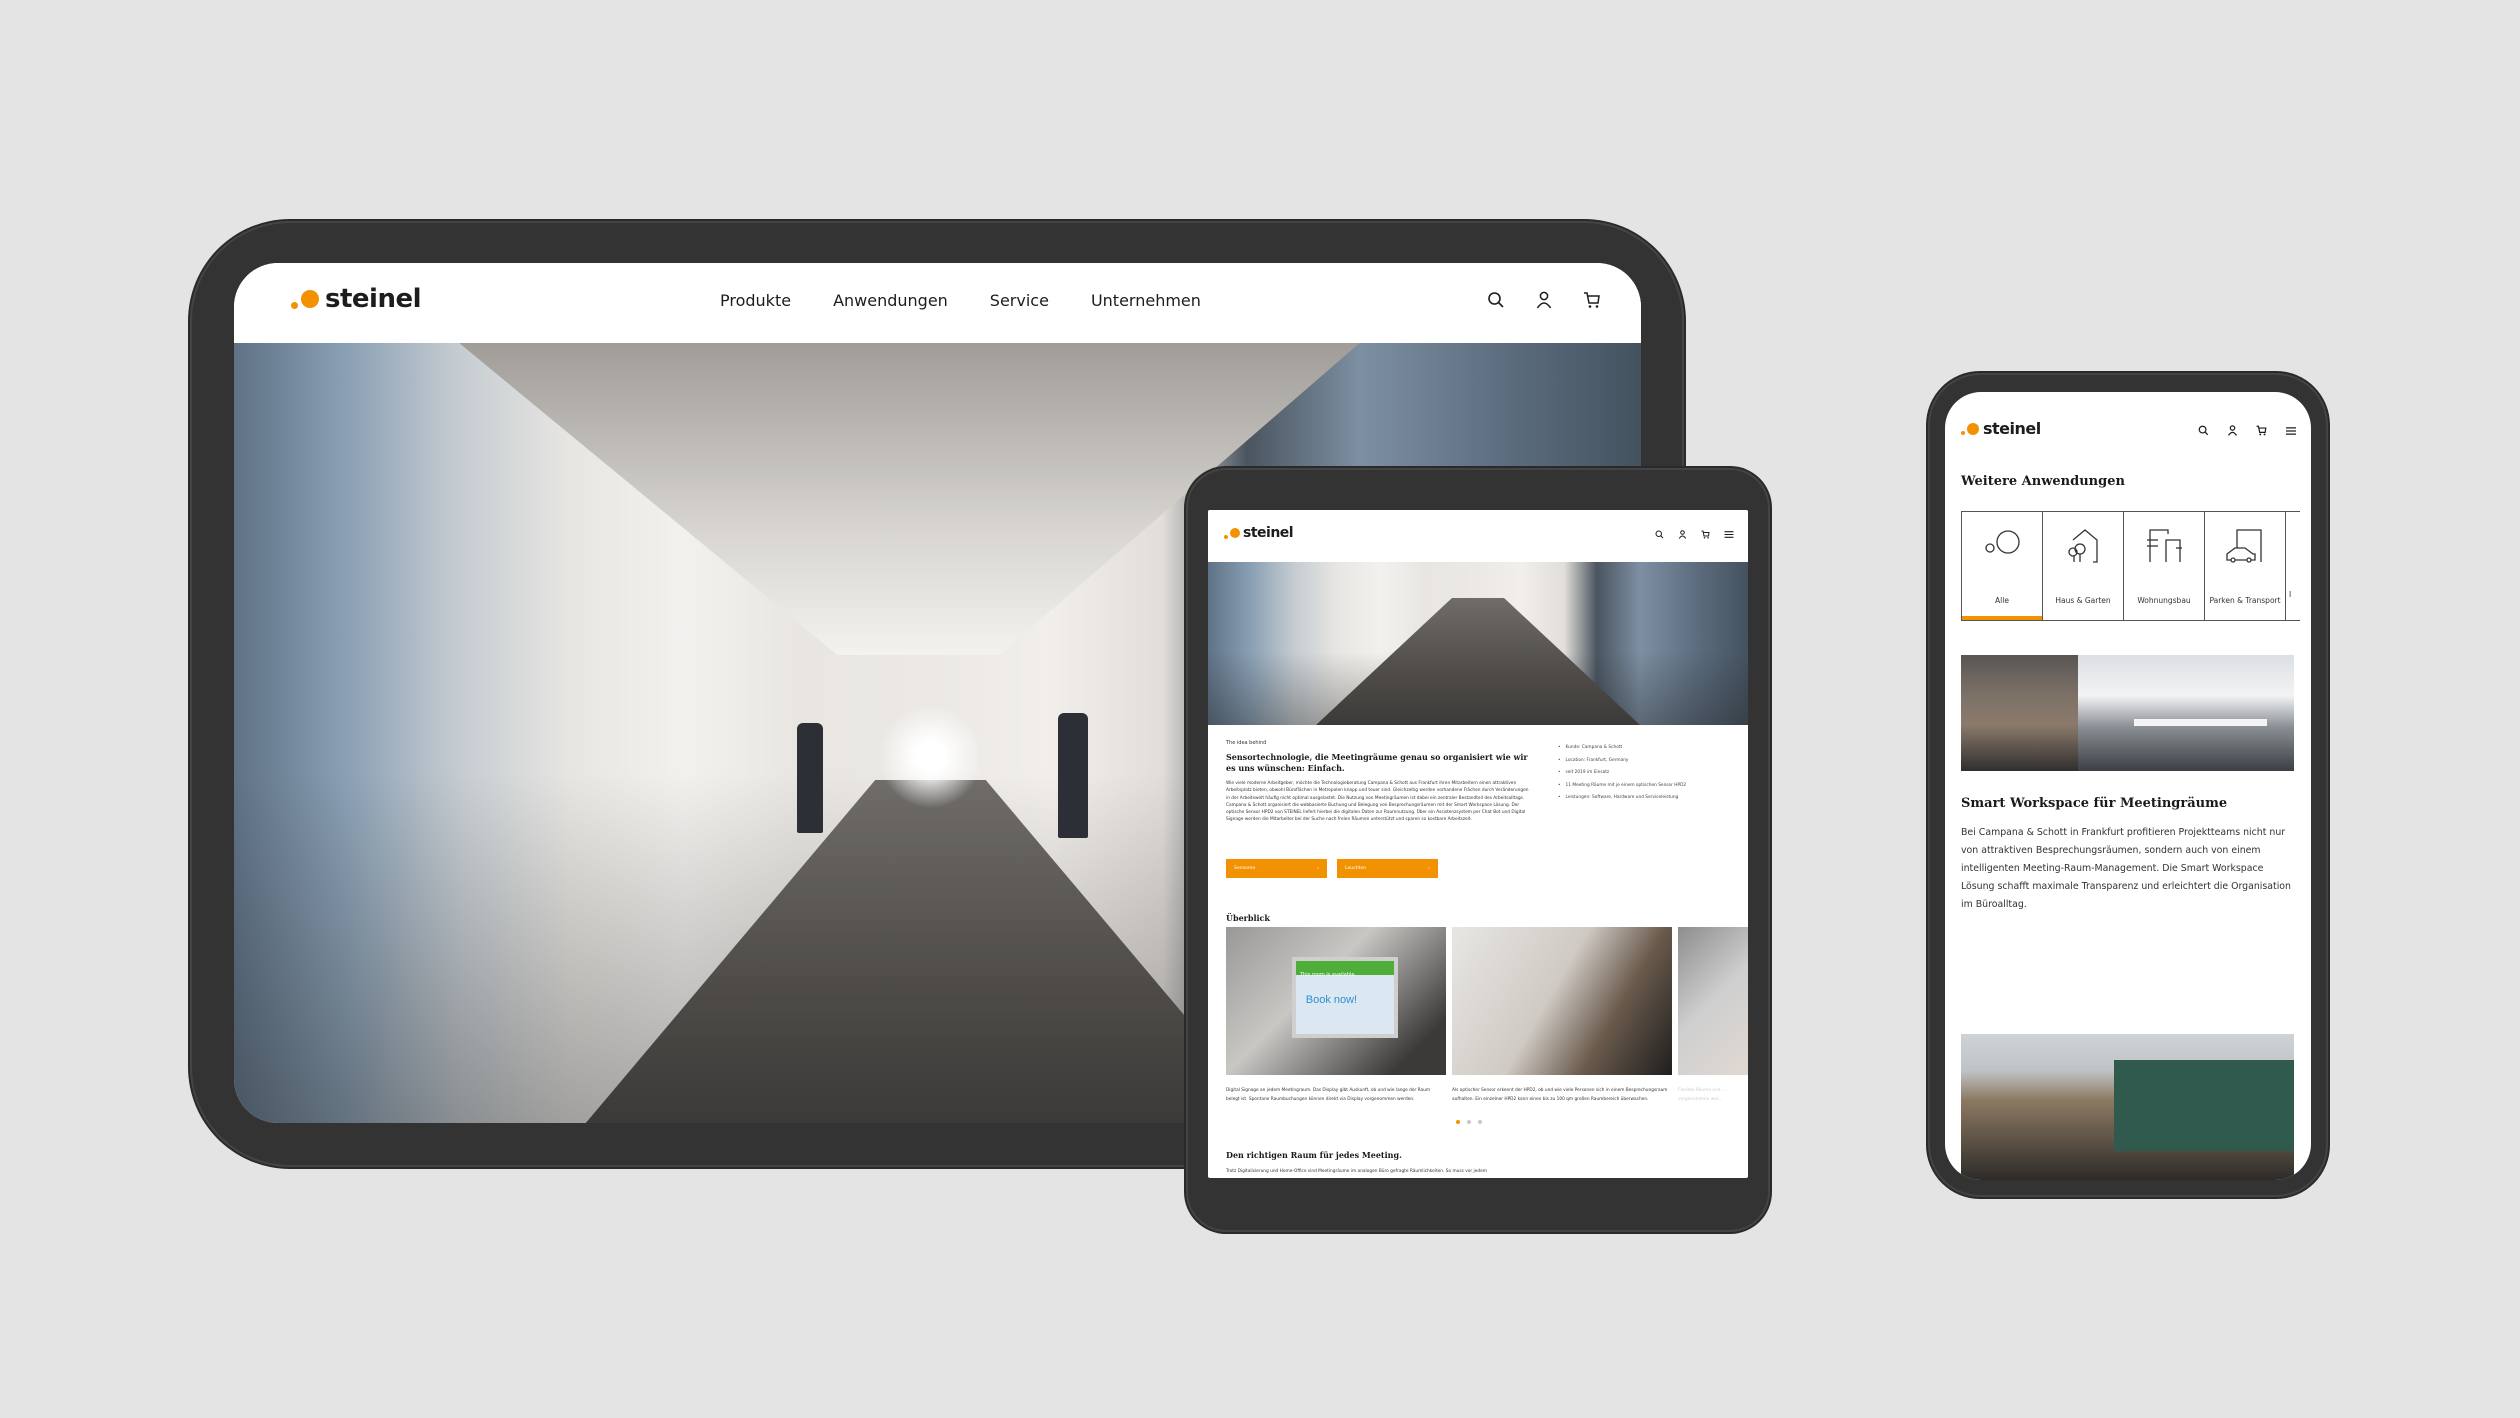 This screenshot has width=2520, height=1418. Describe the element at coordinates (2043, 481) in the screenshot. I see `section-title: Weitere Anwendungen` at that location.